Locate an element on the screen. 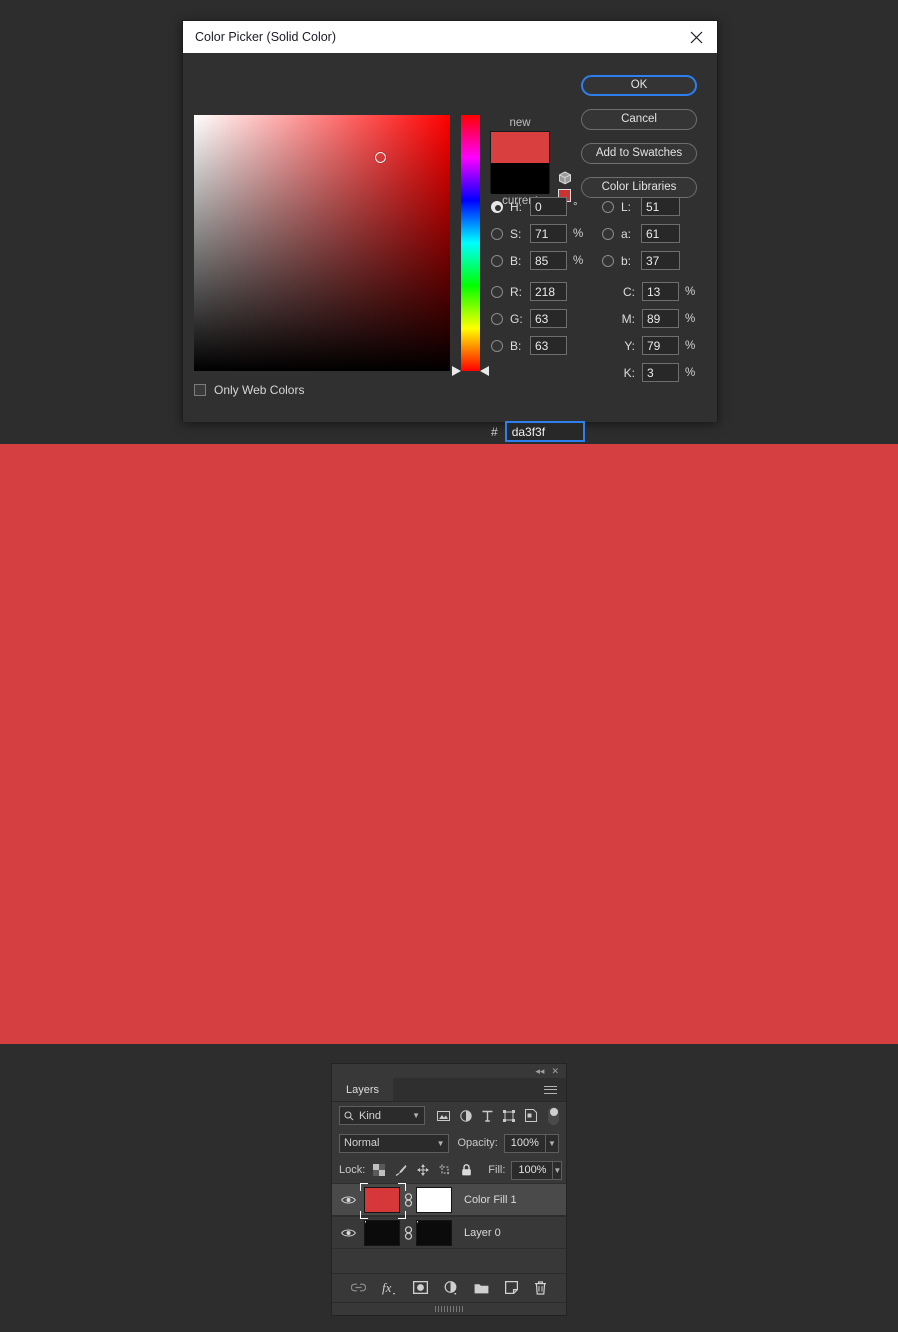 Image resolution: width=898 pixels, height=1332 pixels. hue-slider is located at coordinates (470, 243).